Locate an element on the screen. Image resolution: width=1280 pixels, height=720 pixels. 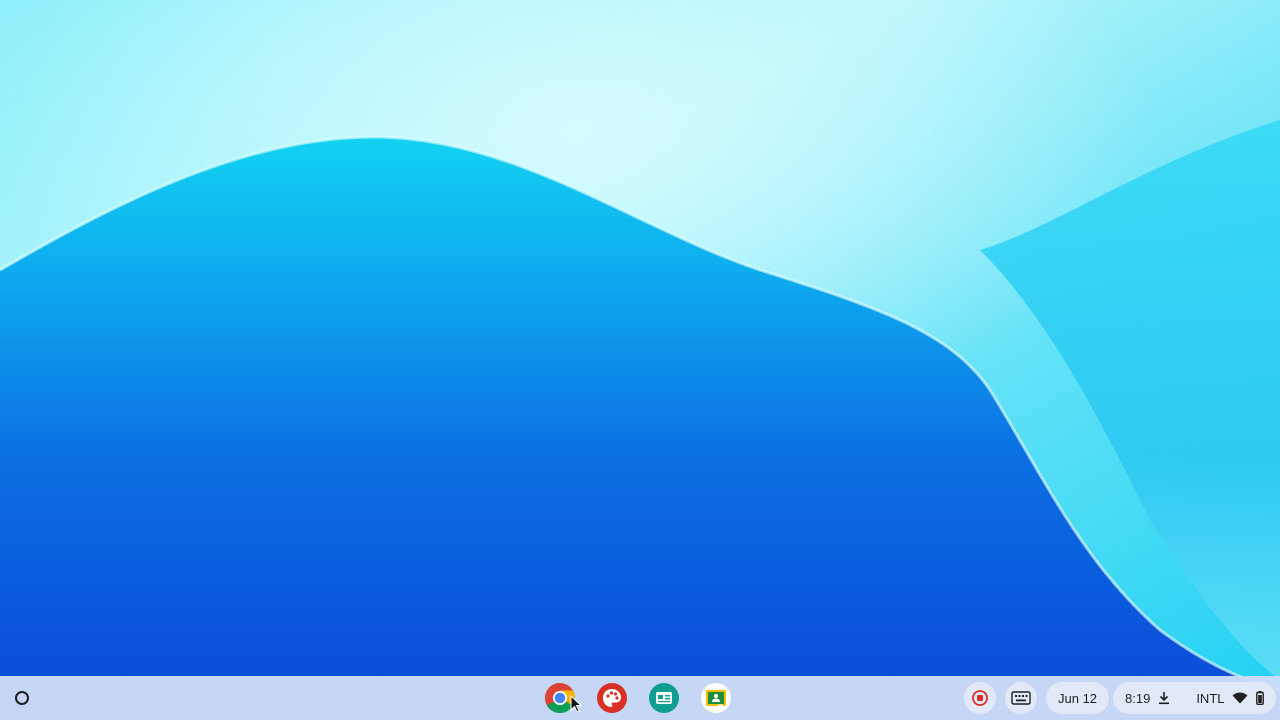
keyboard-icon is located at coordinates (1021, 698).